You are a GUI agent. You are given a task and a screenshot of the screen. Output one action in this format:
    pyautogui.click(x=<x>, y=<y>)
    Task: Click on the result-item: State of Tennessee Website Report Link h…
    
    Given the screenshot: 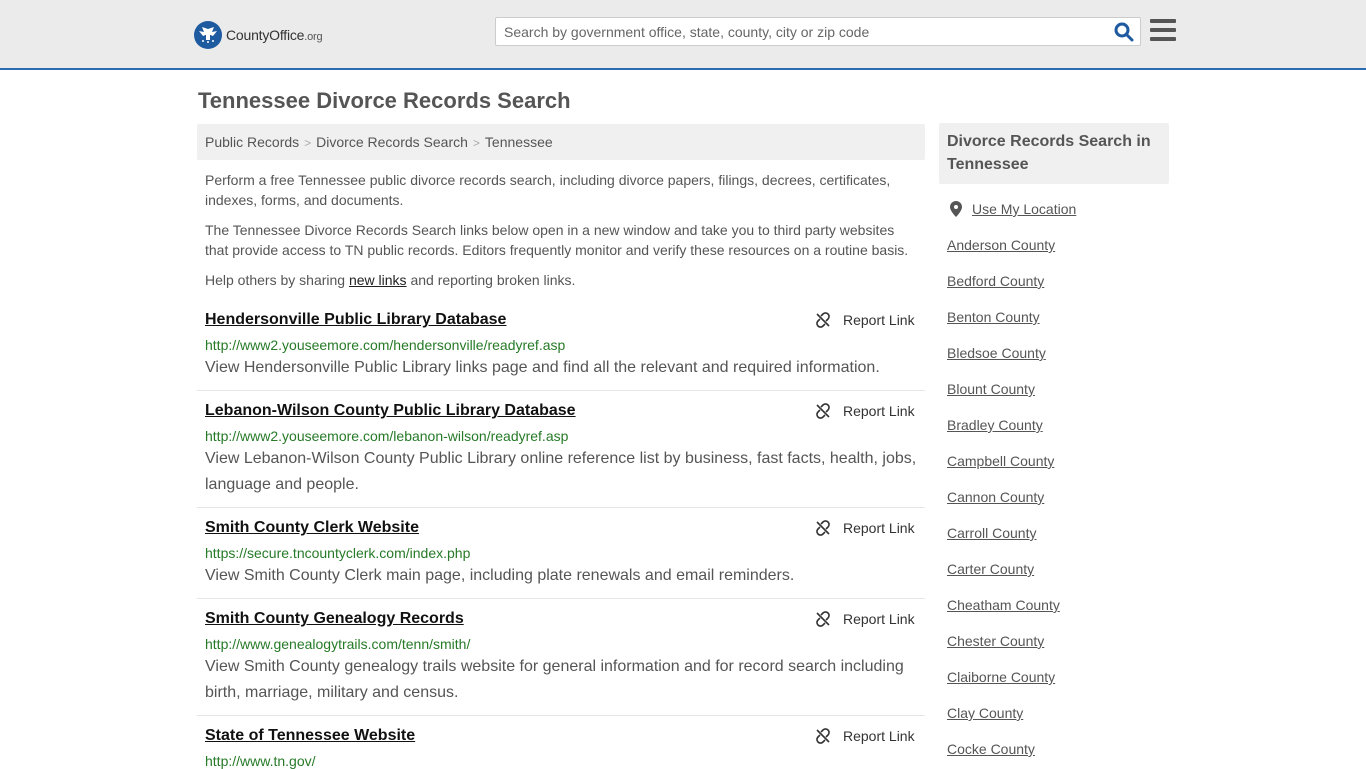 What is the action you would take?
    pyautogui.click(x=561, y=742)
    